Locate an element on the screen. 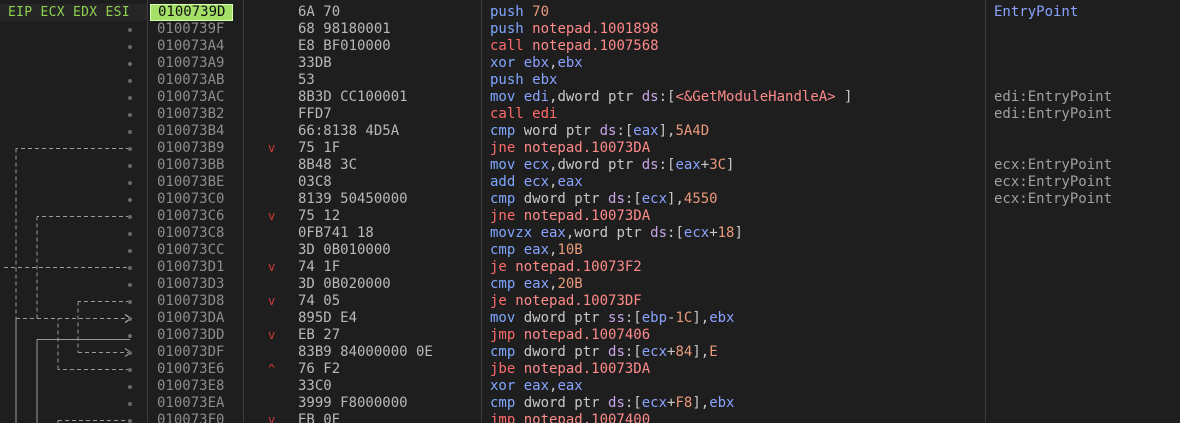 The height and width of the screenshot is (423, 1180). instruction: movzx eax,word ptr ds:[ecx+18] is located at coordinates (616, 233).